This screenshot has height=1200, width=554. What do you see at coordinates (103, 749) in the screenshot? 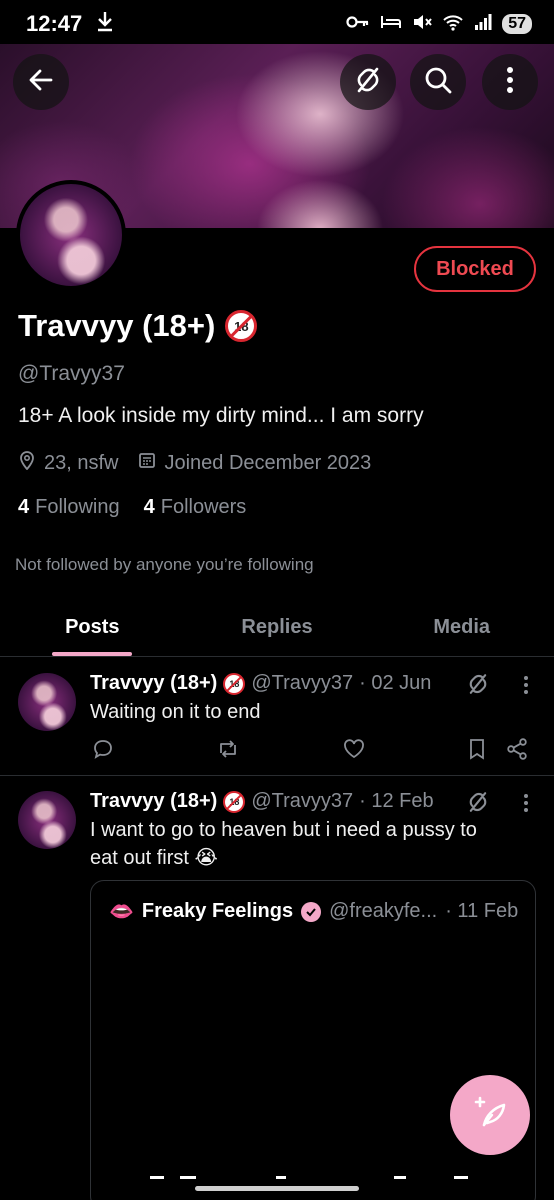
I see `reply-icon` at bounding box center [103, 749].